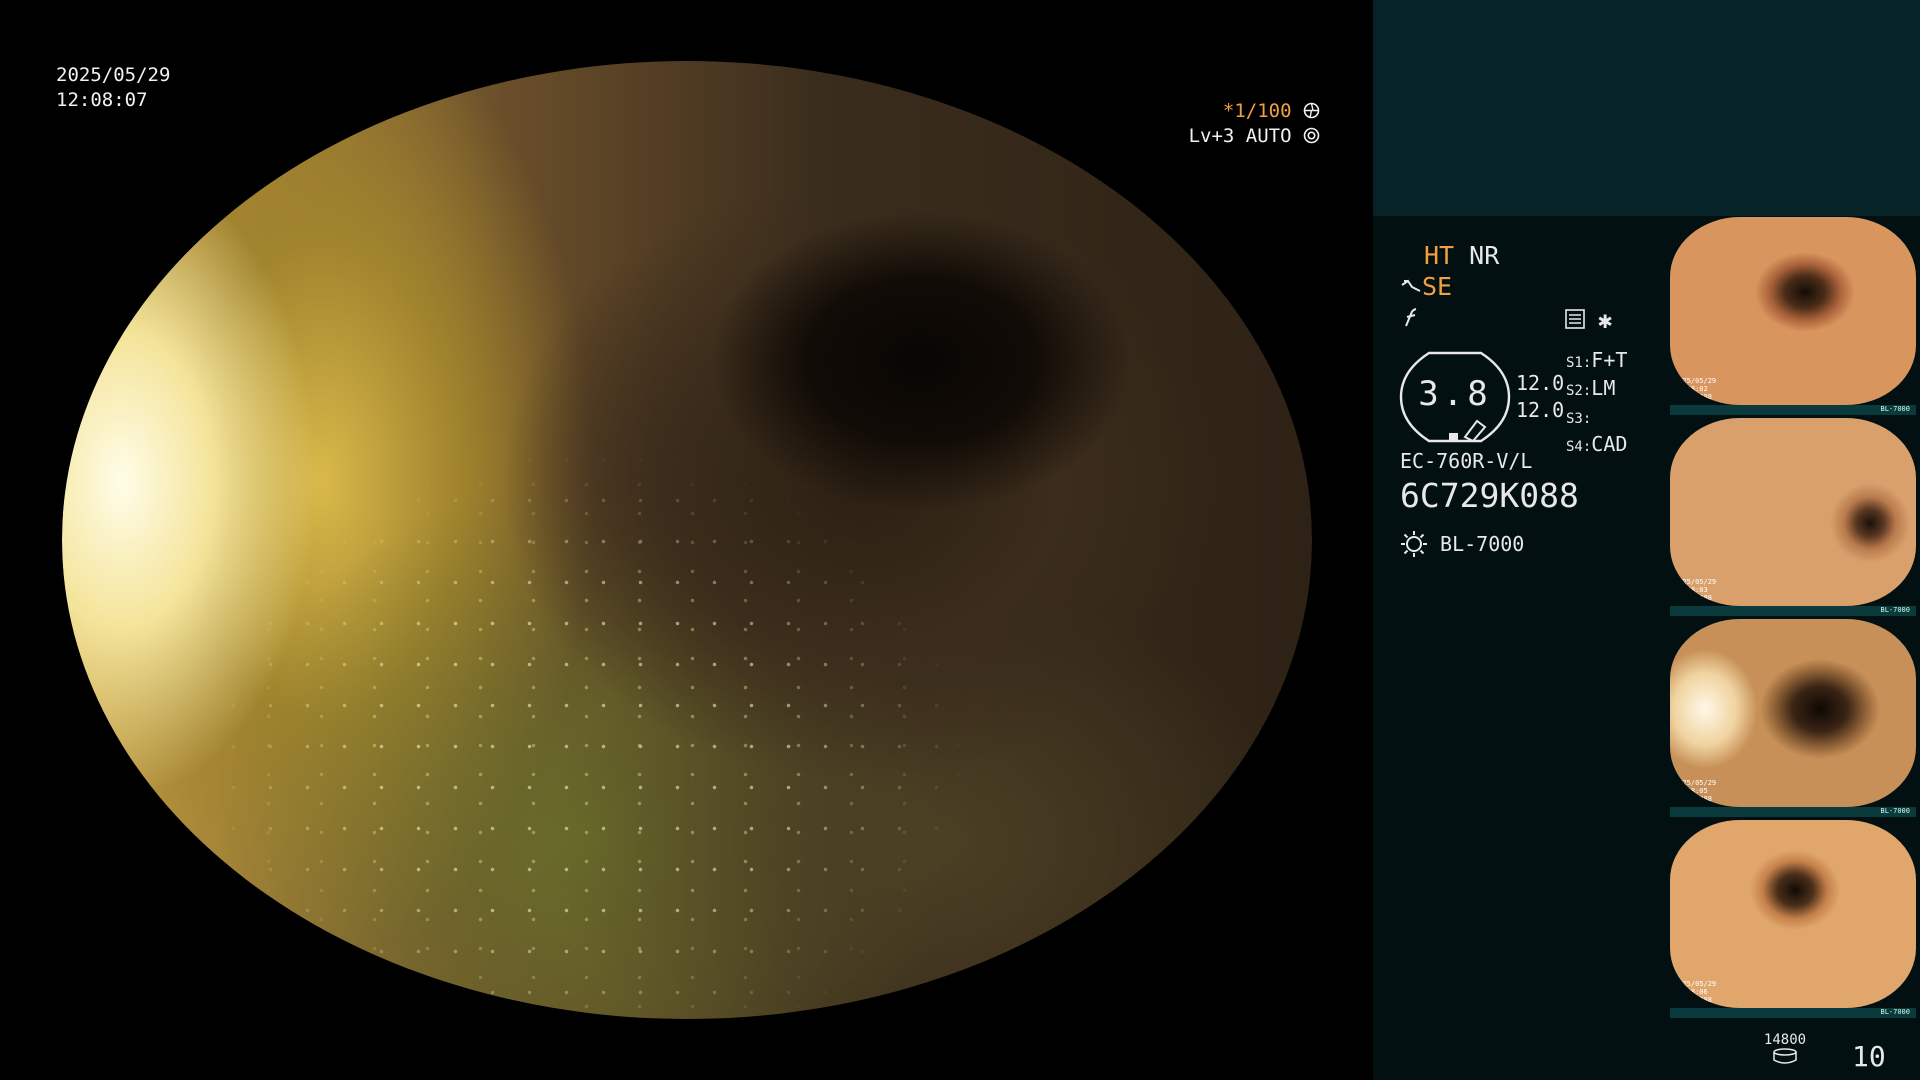 The height and width of the screenshot is (1080, 1920). I want to click on thumbnail-image: 2025/05/29 12:08:06 6C729K088, so click(1793, 914).